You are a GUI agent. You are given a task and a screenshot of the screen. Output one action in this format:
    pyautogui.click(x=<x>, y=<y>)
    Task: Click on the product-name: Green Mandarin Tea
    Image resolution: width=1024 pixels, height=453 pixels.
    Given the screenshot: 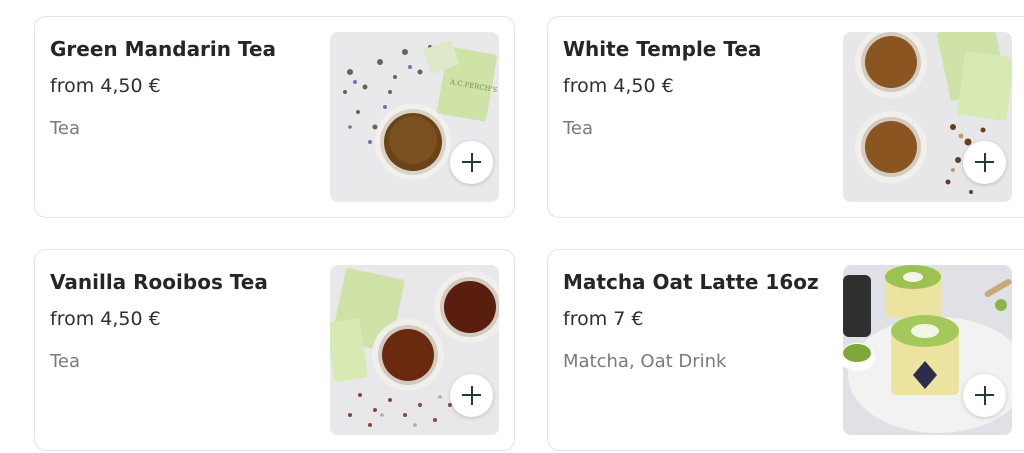 What is the action you would take?
    pyautogui.click(x=163, y=49)
    